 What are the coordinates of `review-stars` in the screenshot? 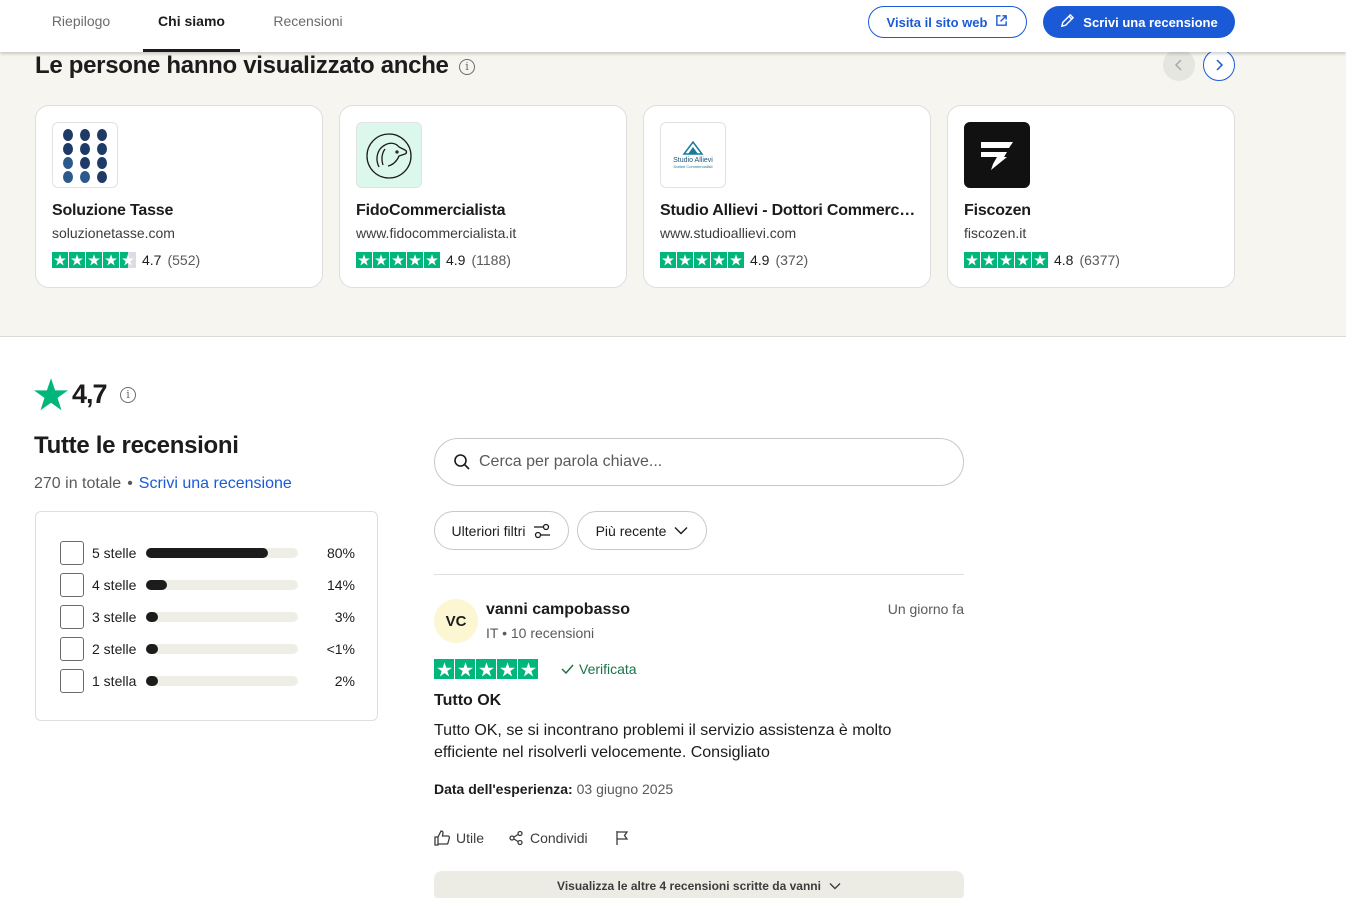 It's located at (486, 669).